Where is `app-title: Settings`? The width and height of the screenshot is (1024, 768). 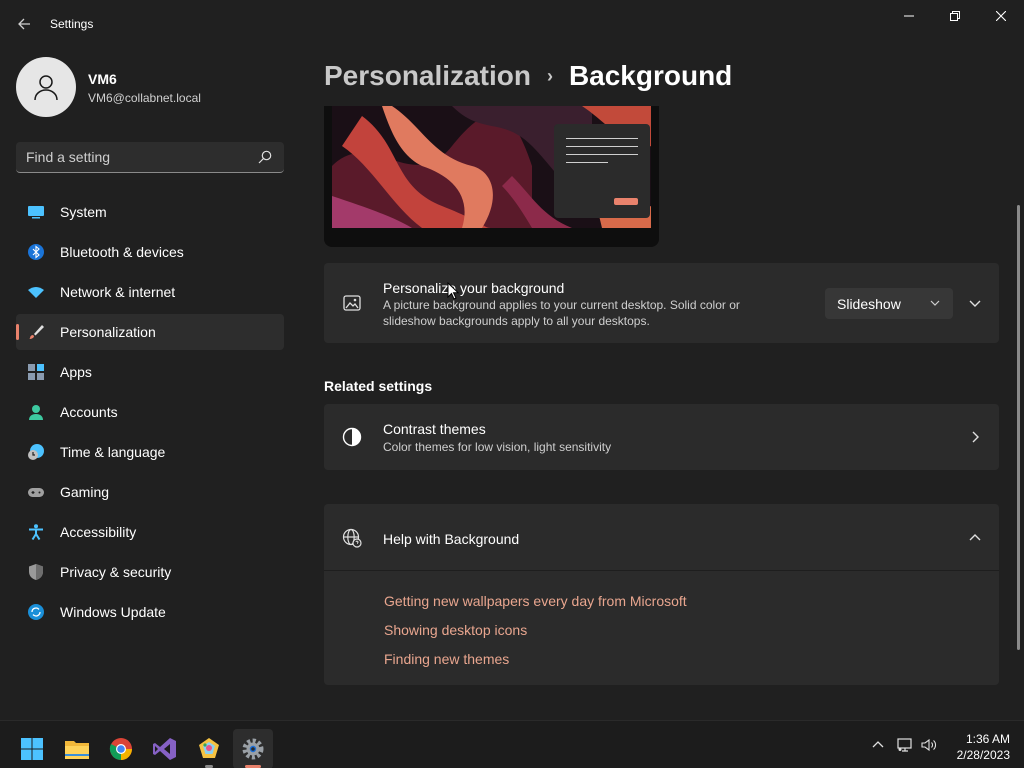
app-title: Settings is located at coordinates (72, 24).